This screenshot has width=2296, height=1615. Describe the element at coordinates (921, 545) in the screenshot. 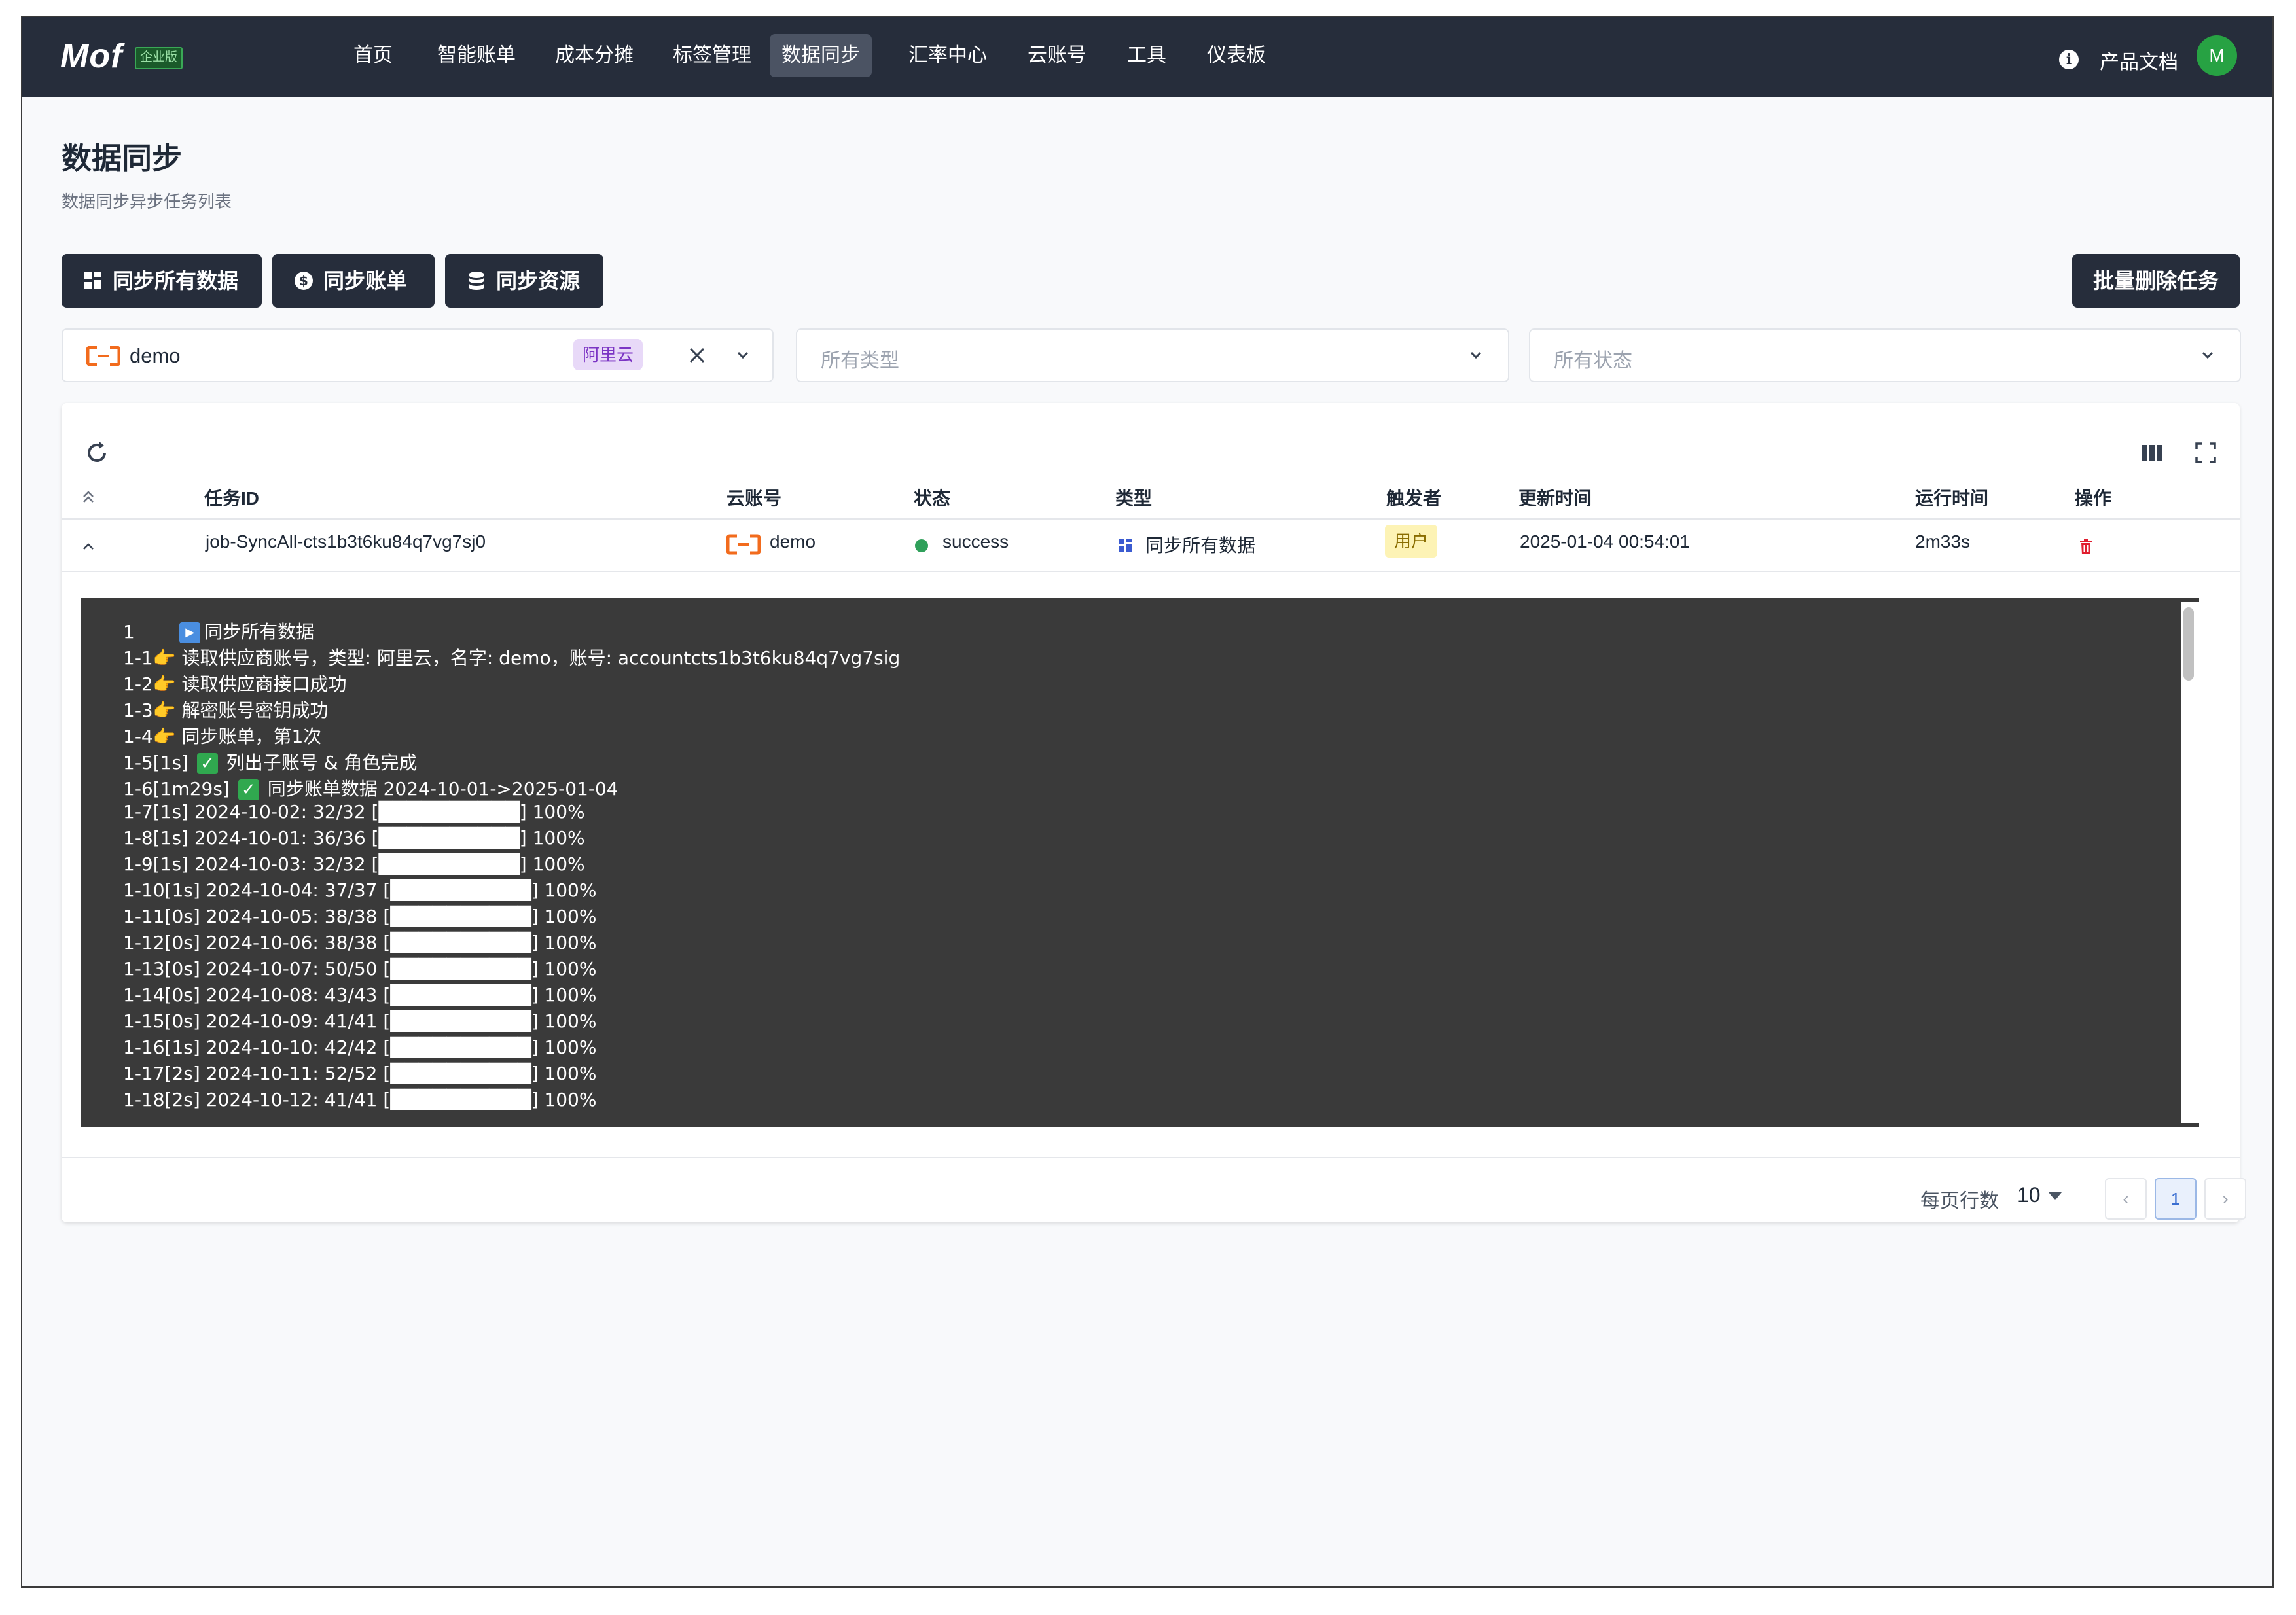

I see `status-dot` at that location.